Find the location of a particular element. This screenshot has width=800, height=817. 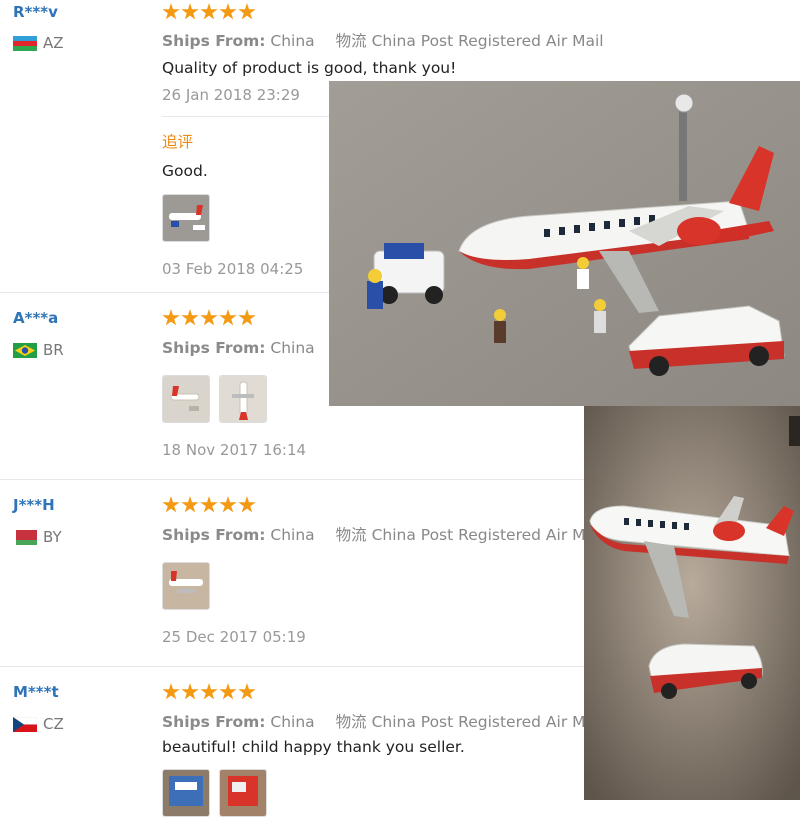

flag-by-icon is located at coordinates (25, 537).